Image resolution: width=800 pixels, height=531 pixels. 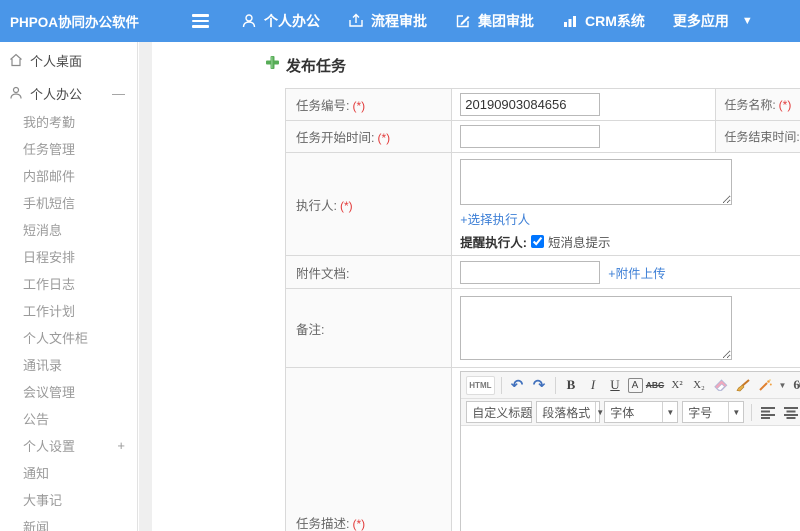 What do you see at coordinates (630, 478) in the screenshot?
I see `editor-content-area` at bounding box center [630, 478].